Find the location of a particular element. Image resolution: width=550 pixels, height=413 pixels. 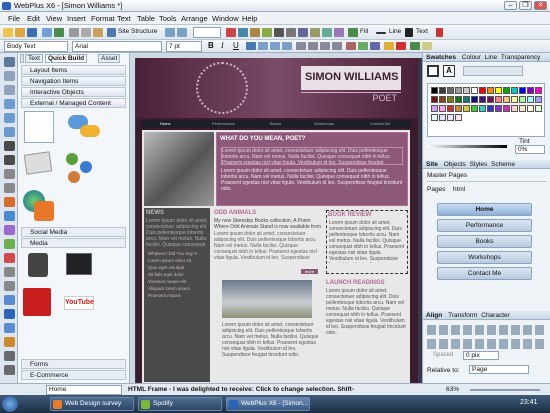

menu-window: Window is located at coordinates (225, 18).